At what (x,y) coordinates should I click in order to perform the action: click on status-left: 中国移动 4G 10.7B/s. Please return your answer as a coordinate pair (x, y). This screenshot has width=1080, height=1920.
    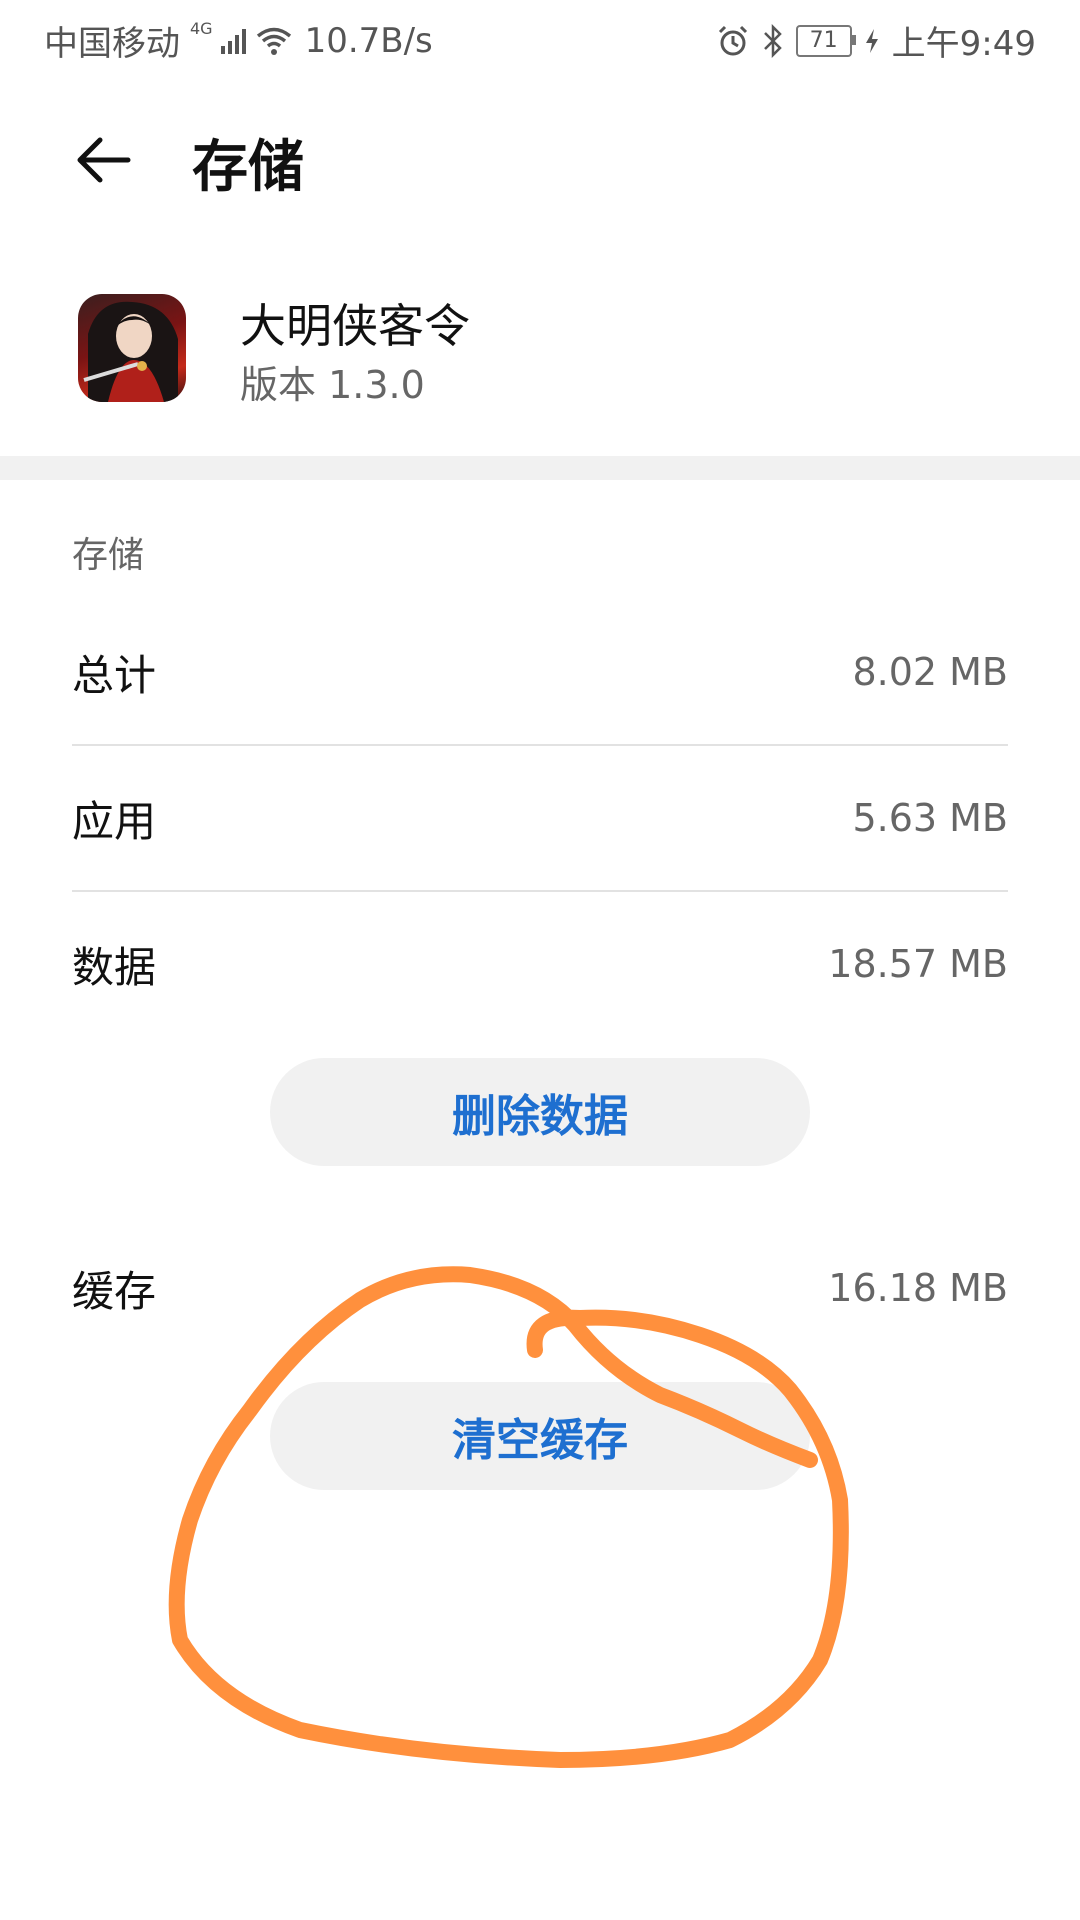
    Looking at the image, I should click on (238, 40).